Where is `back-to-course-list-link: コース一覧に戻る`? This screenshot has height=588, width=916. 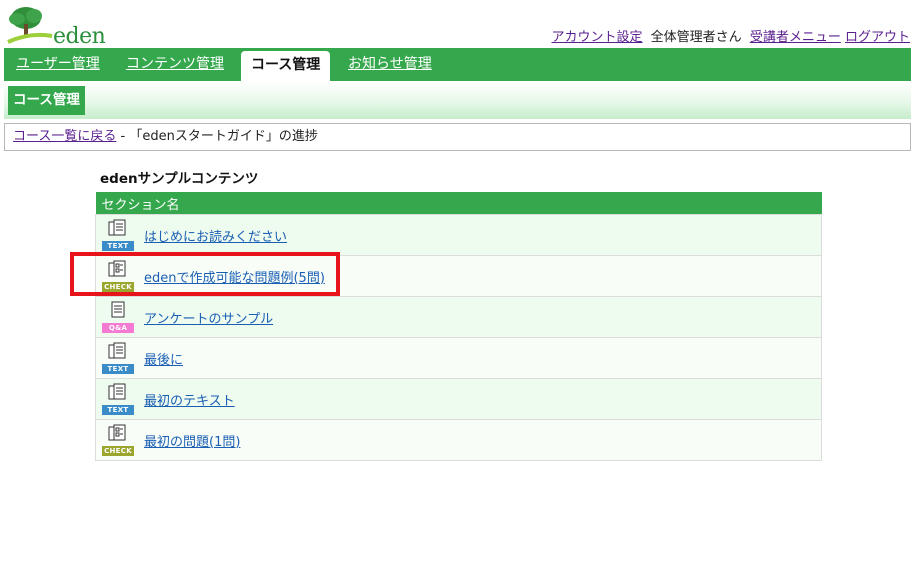 back-to-course-list-link: コース一覧に戻る is located at coordinates (64, 136).